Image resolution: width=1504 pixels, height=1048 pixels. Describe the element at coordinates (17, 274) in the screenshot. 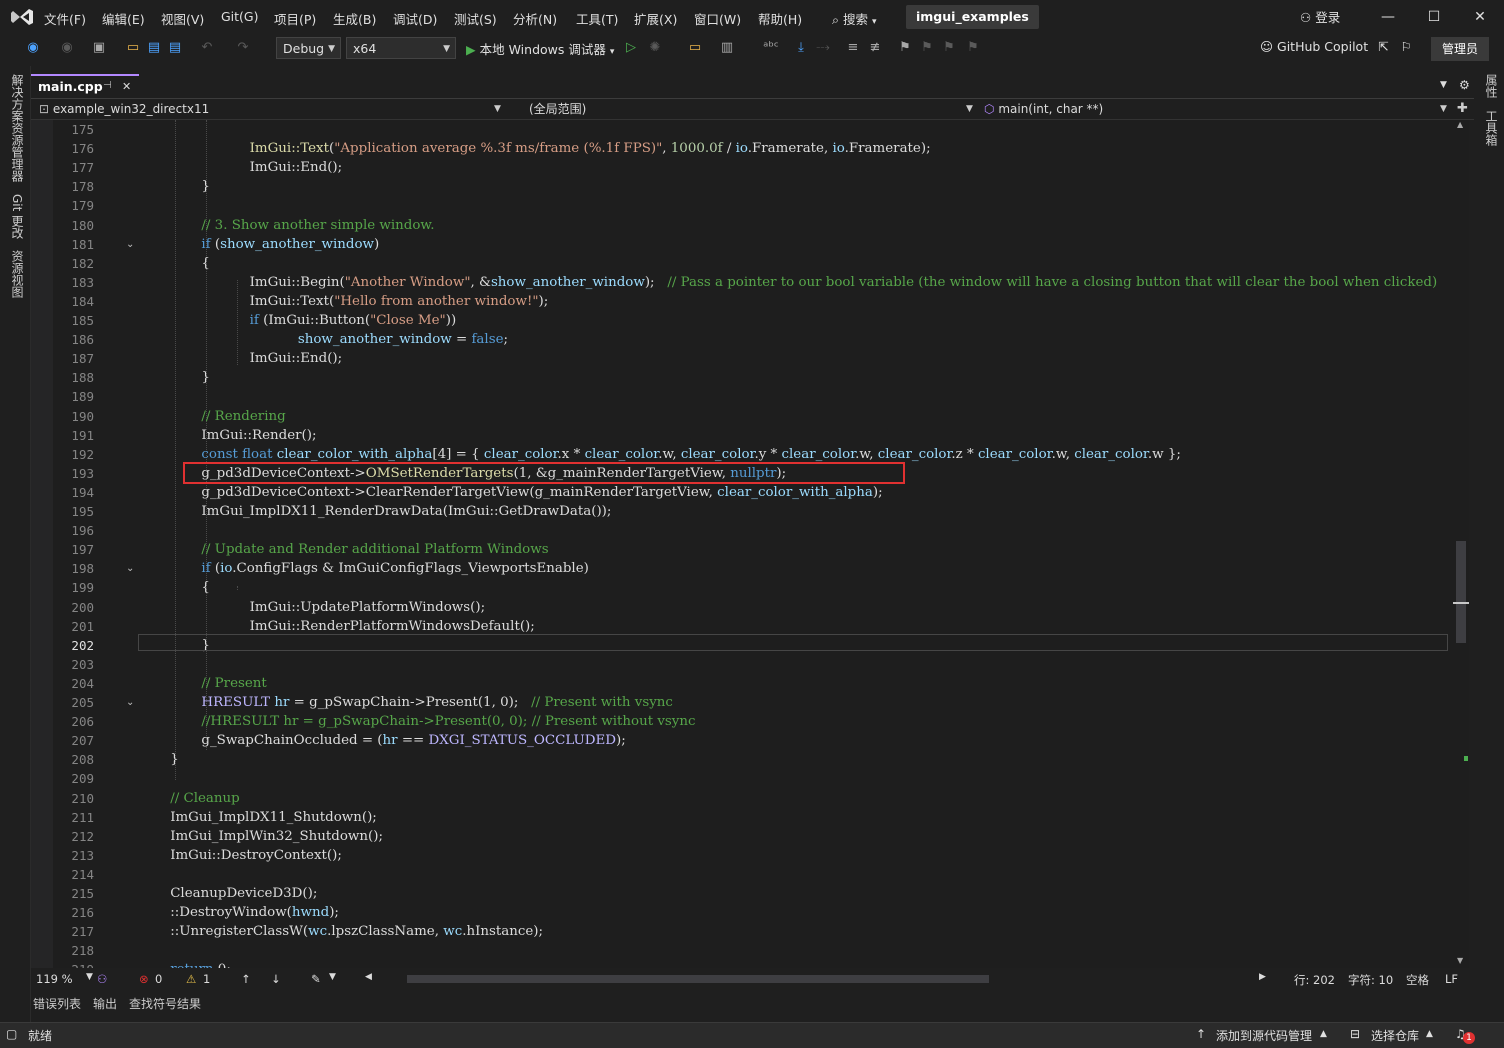

I see `resource-view-tab: 资源视图` at that location.